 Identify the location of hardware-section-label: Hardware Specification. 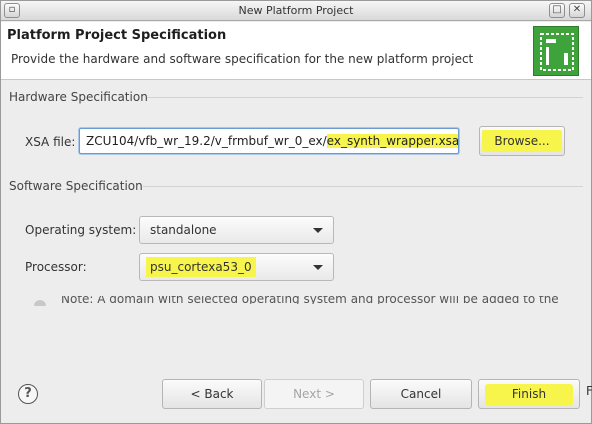
(78, 97).